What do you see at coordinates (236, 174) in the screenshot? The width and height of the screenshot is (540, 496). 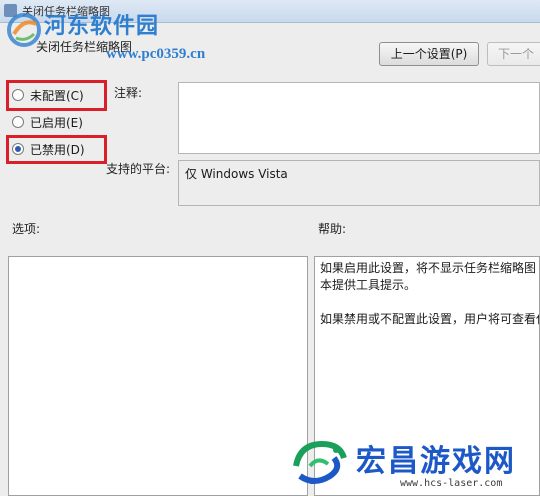 I see `supported-platform-value: 仅 Windows Vista` at bounding box center [236, 174].